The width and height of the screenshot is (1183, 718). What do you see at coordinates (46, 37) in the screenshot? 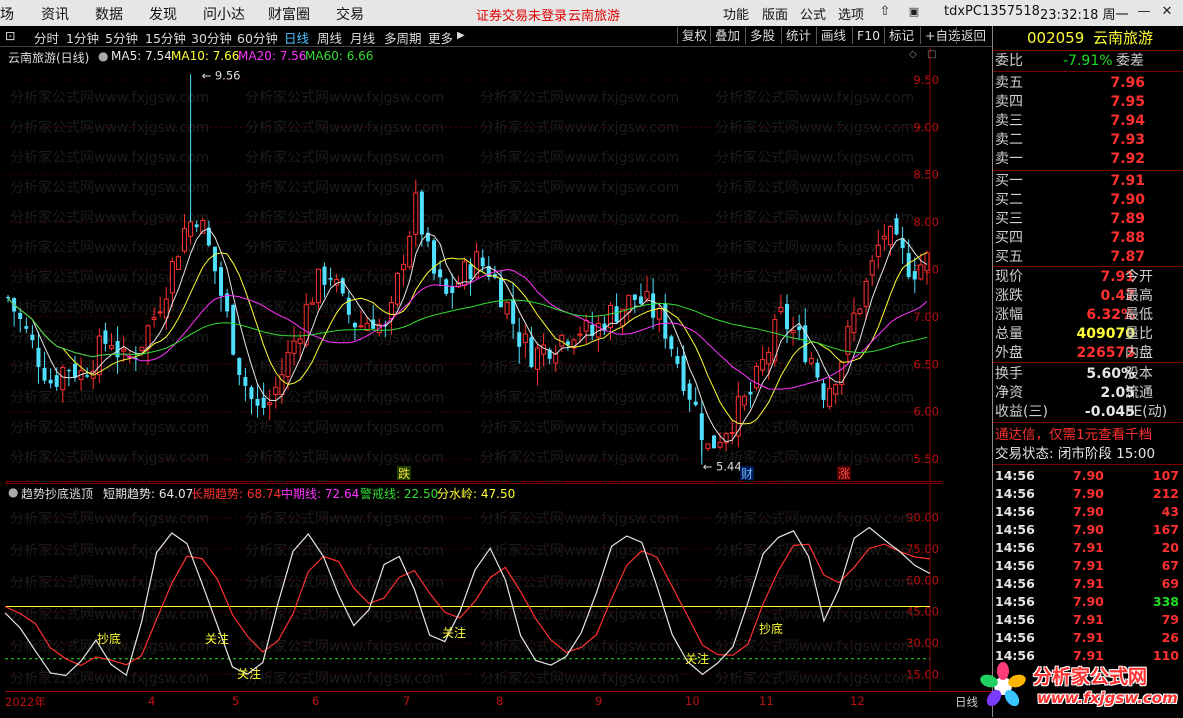
I see `period-intraday: 分时` at bounding box center [46, 37].